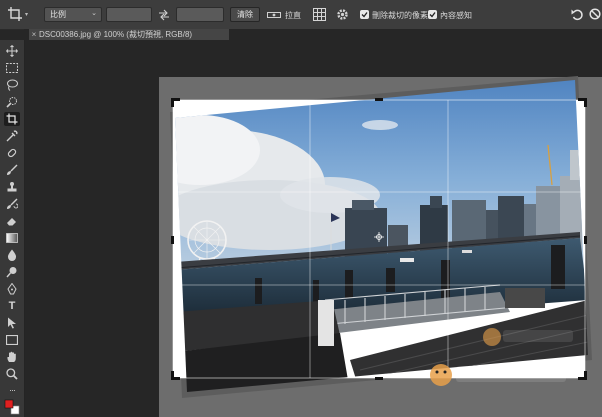  Describe the element at coordinates (379, 99) in the screenshot. I see `crop-handle-top` at that location.